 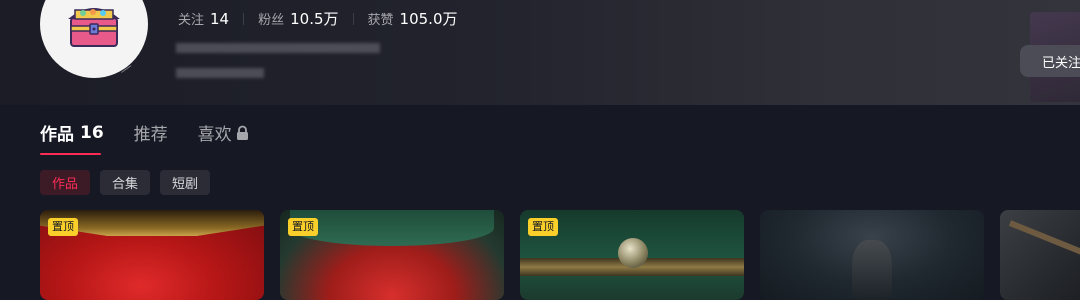 I want to click on content-filters: 作品 合集 短剧, so click(x=125, y=182).